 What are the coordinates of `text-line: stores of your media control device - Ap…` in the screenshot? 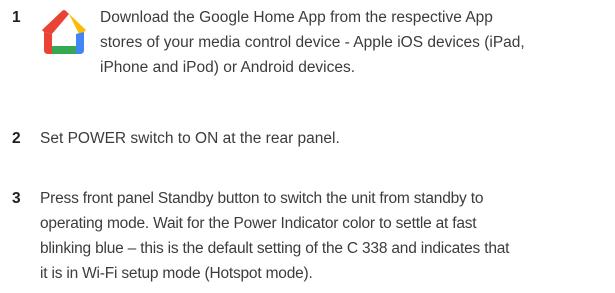 It's located at (312, 42).